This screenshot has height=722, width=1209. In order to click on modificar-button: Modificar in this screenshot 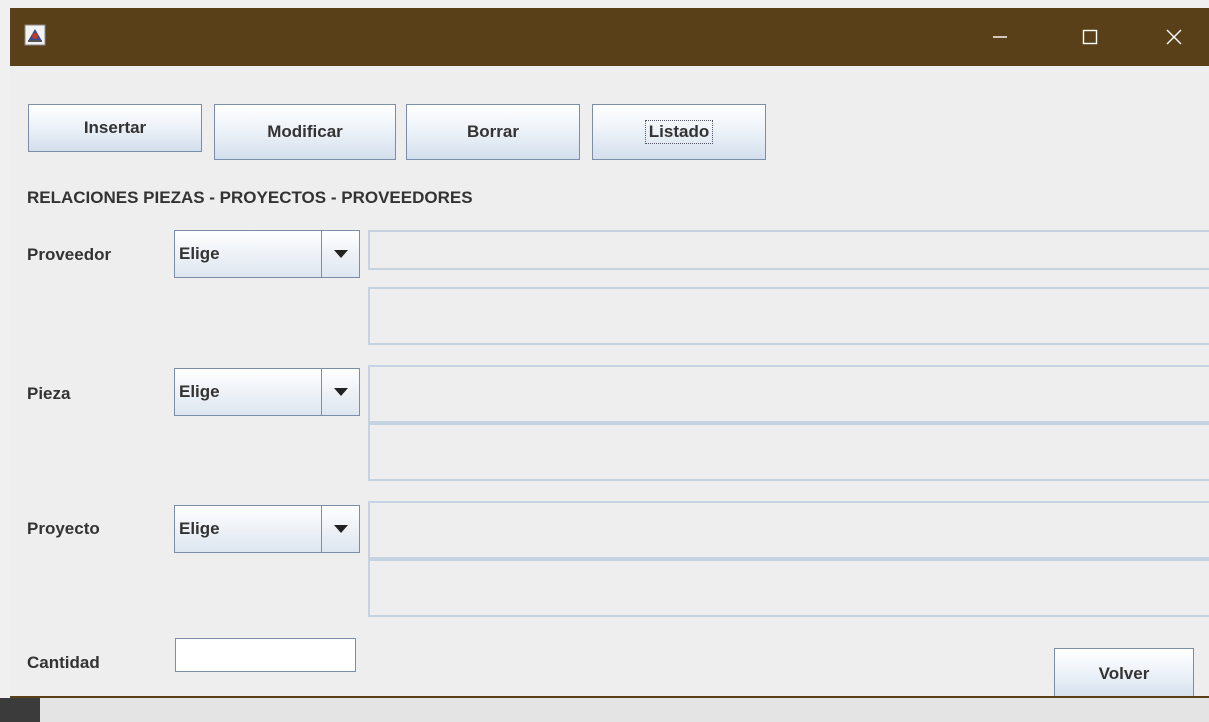, I will do `click(305, 132)`.